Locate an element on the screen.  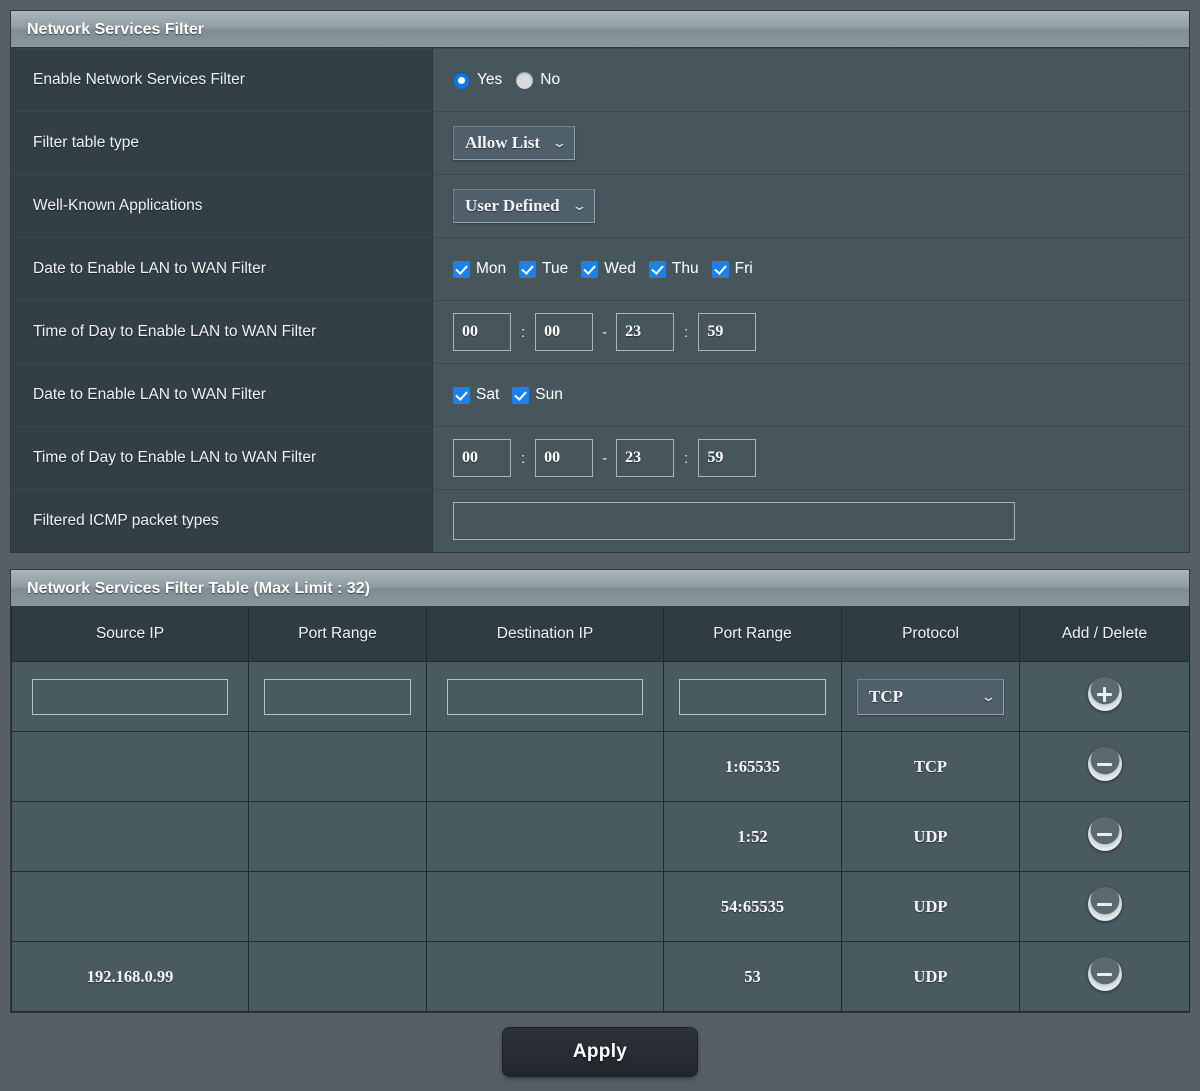
cell-destination-port: 1:65535 is located at coordinates (752, 766).